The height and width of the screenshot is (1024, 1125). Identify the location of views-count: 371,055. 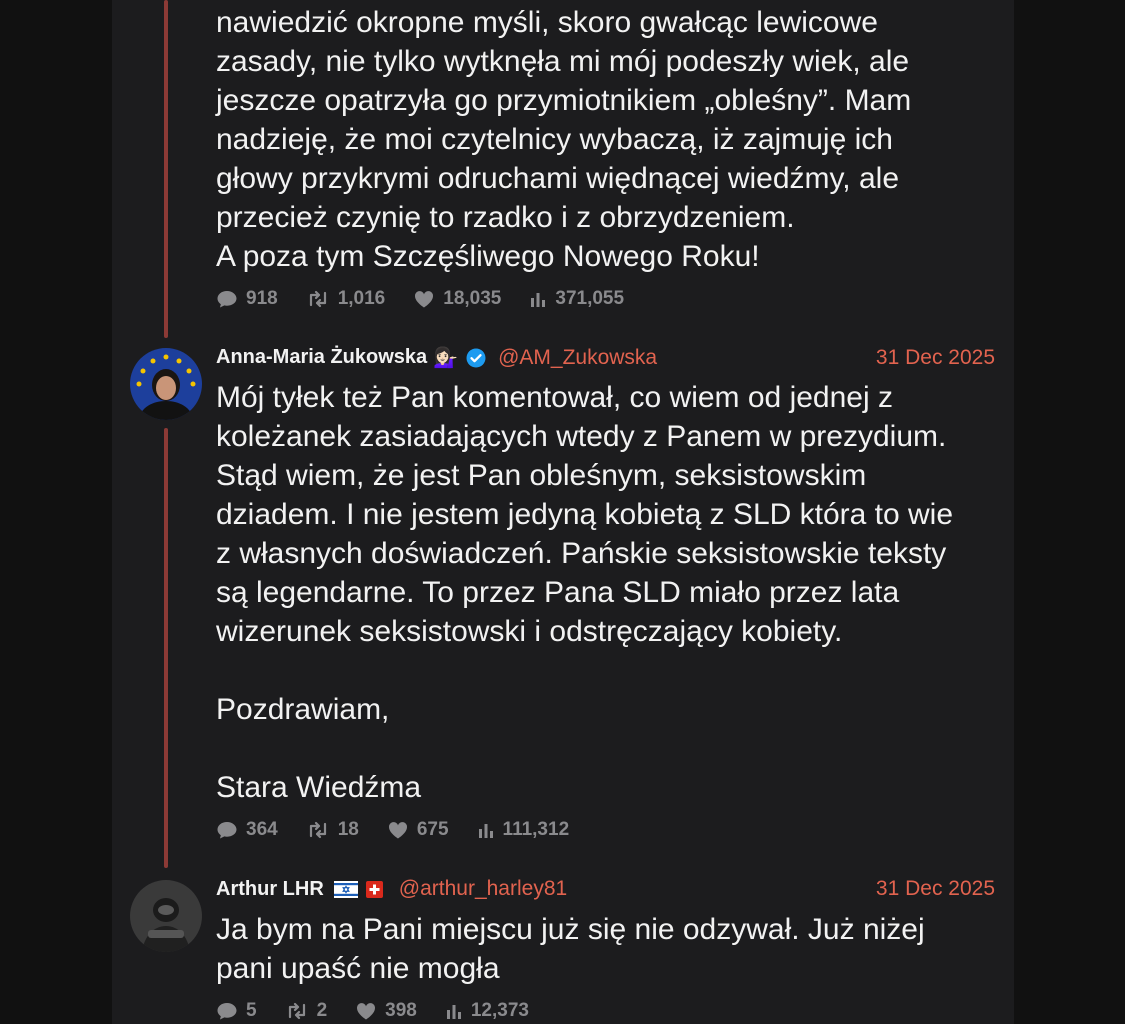
(590, 298).